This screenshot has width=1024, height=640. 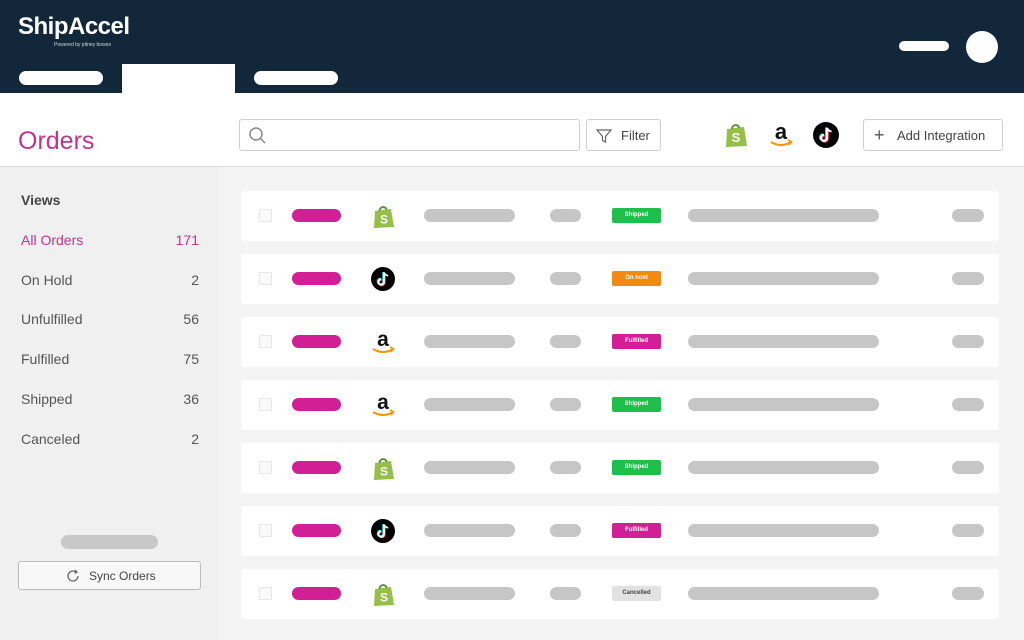 I want to click on add-integration-label: Add Integration, so click(x=941, y=135).